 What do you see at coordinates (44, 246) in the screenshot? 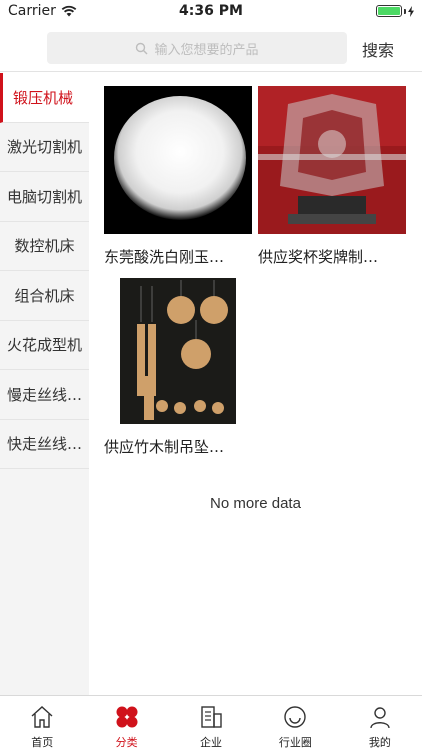
I see `sidebar-item-cnc: 数控机床` at bounding box center [44, 246].